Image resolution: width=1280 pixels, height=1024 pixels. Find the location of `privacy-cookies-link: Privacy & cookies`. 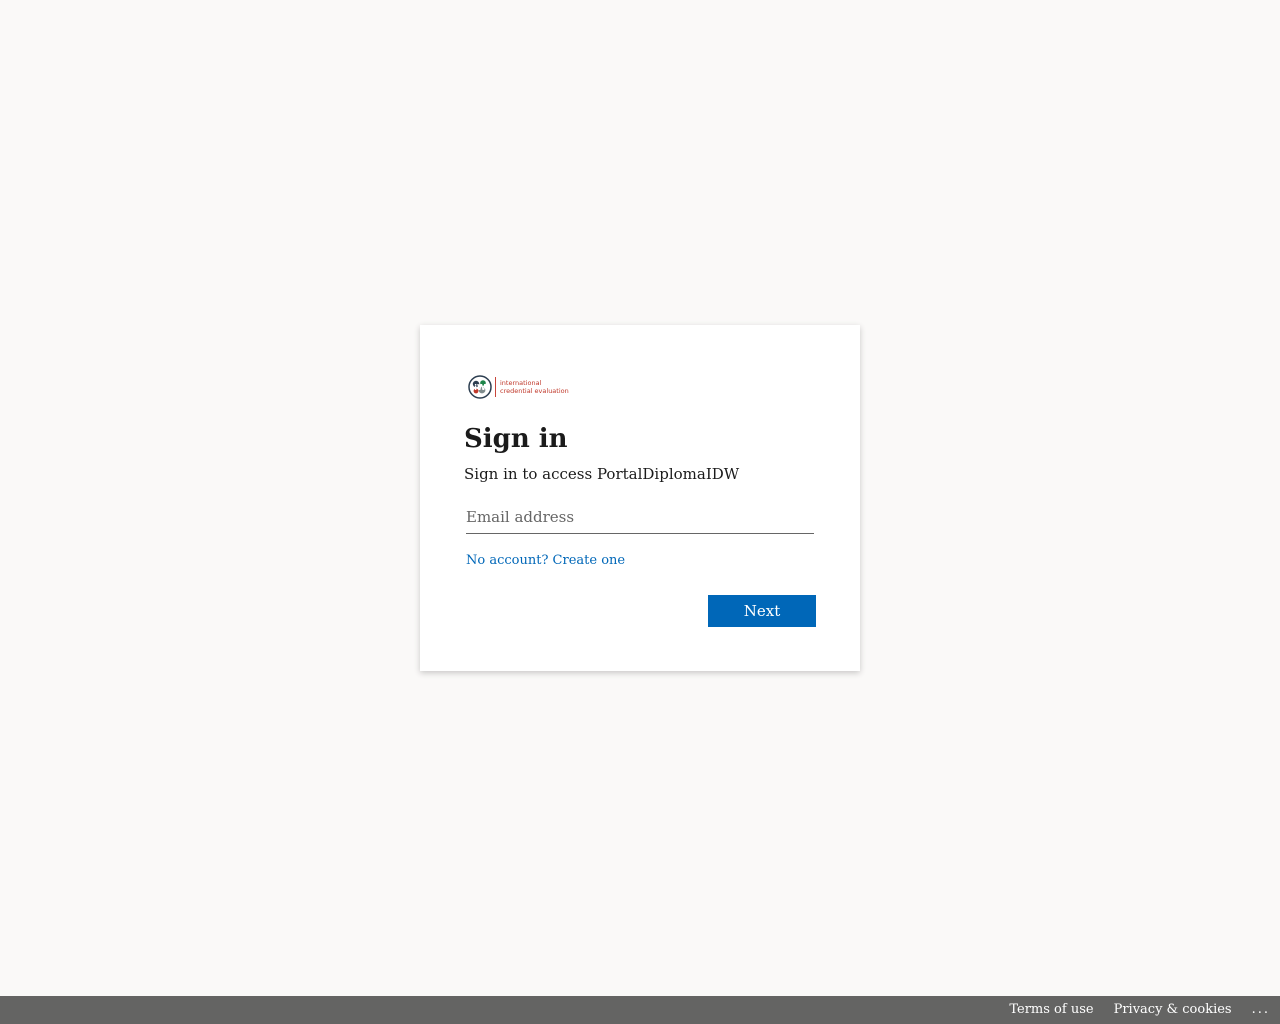

privacy-cookies-link: Privacy & cookies is located at coordinates (1173, 1010).